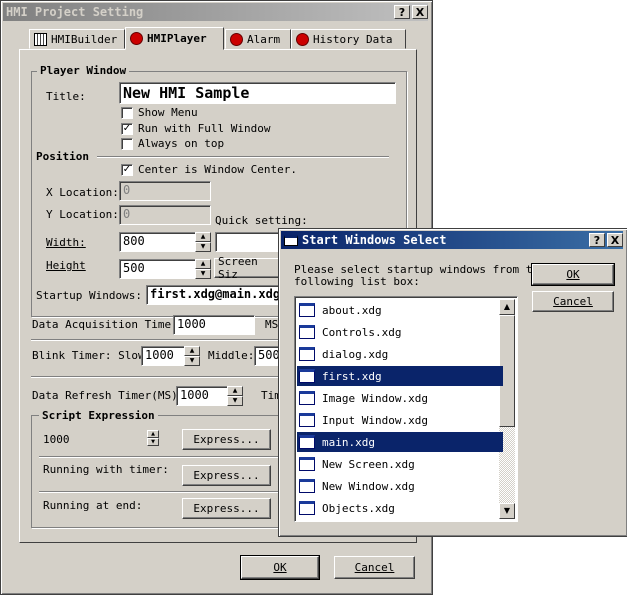  What do you see at coordinates (127, 170) in the screenshot?
I see `center-checkbox: ✓` at bounding box center [127, 170].